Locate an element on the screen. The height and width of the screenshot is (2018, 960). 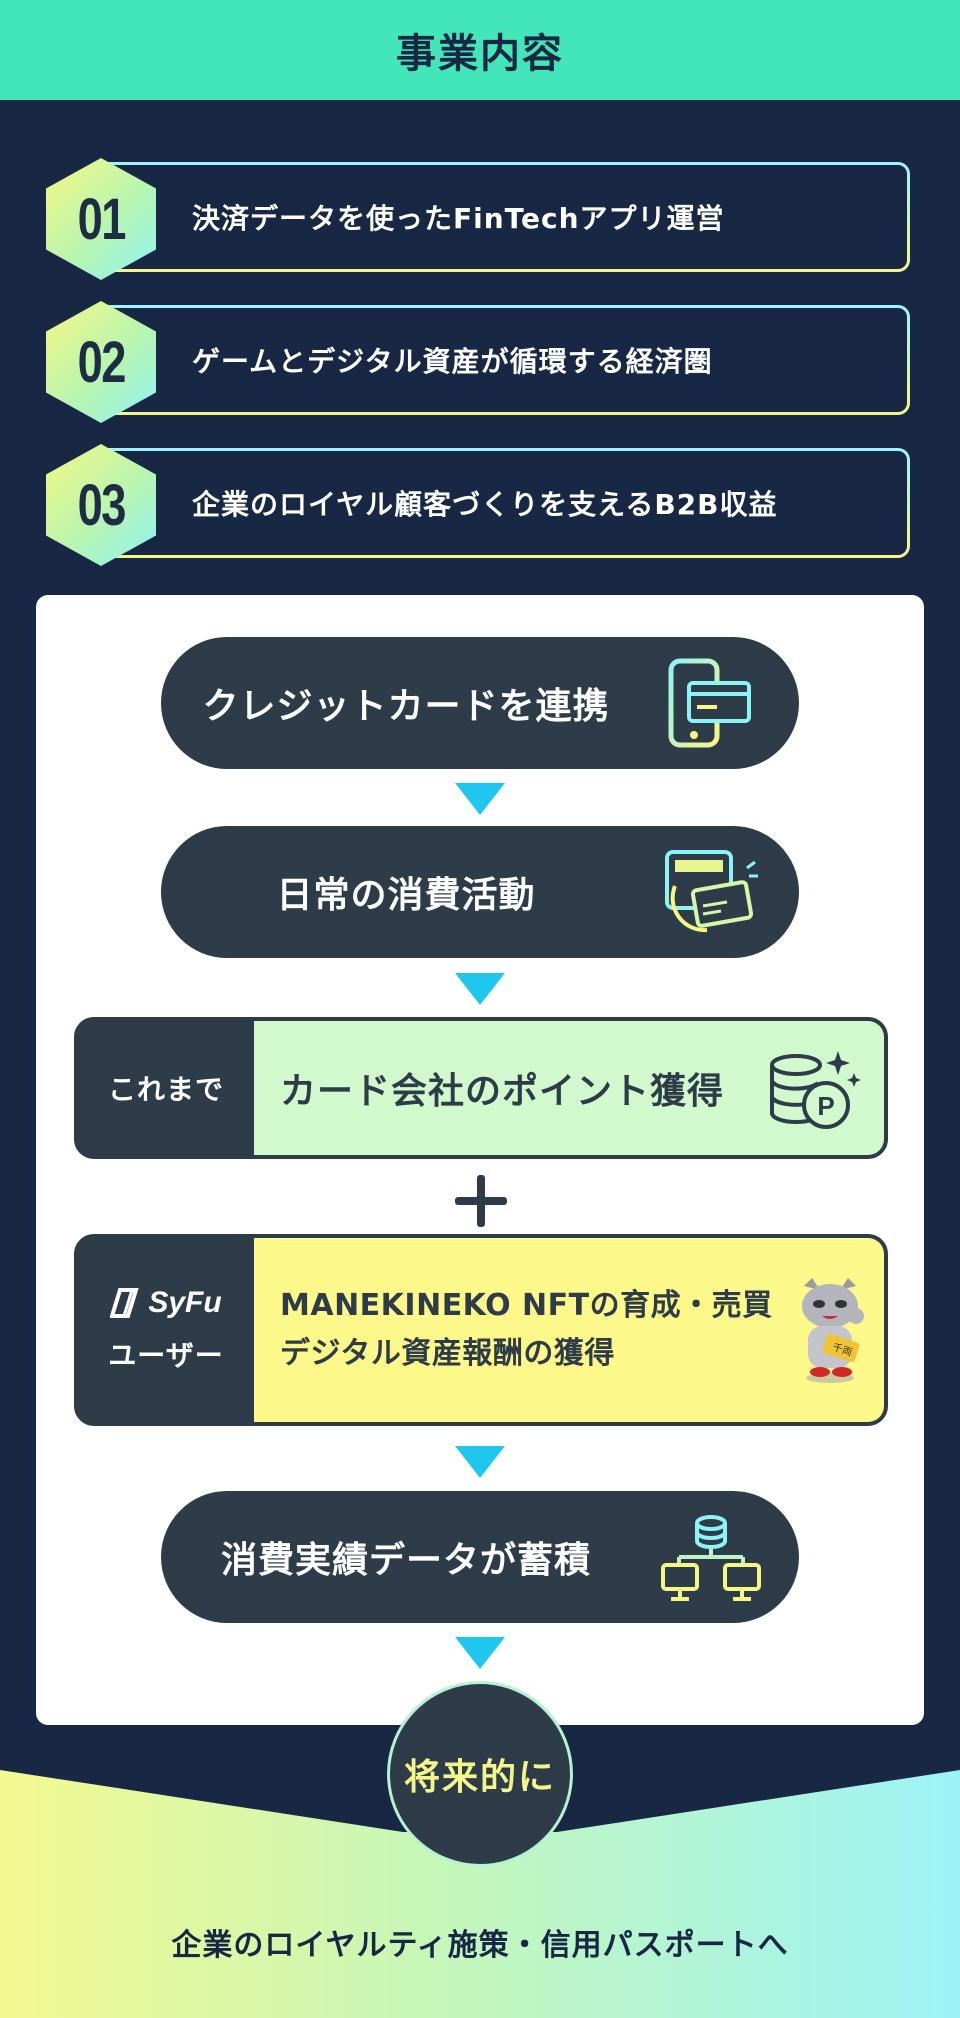
step-card-link: クレジットカードを連携 is located at coordinates (480, 703).